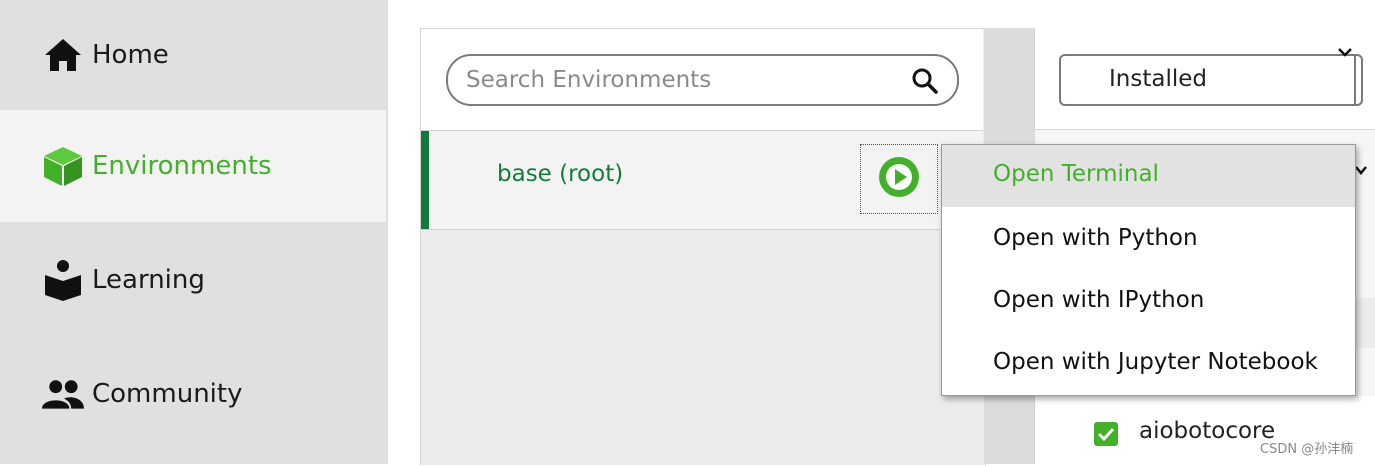 This screenshot has height=466, width=1375. Describe the element at coordinates (148, 280) in the screenshot. I see `sidebar-item-label: Learning` at that location.